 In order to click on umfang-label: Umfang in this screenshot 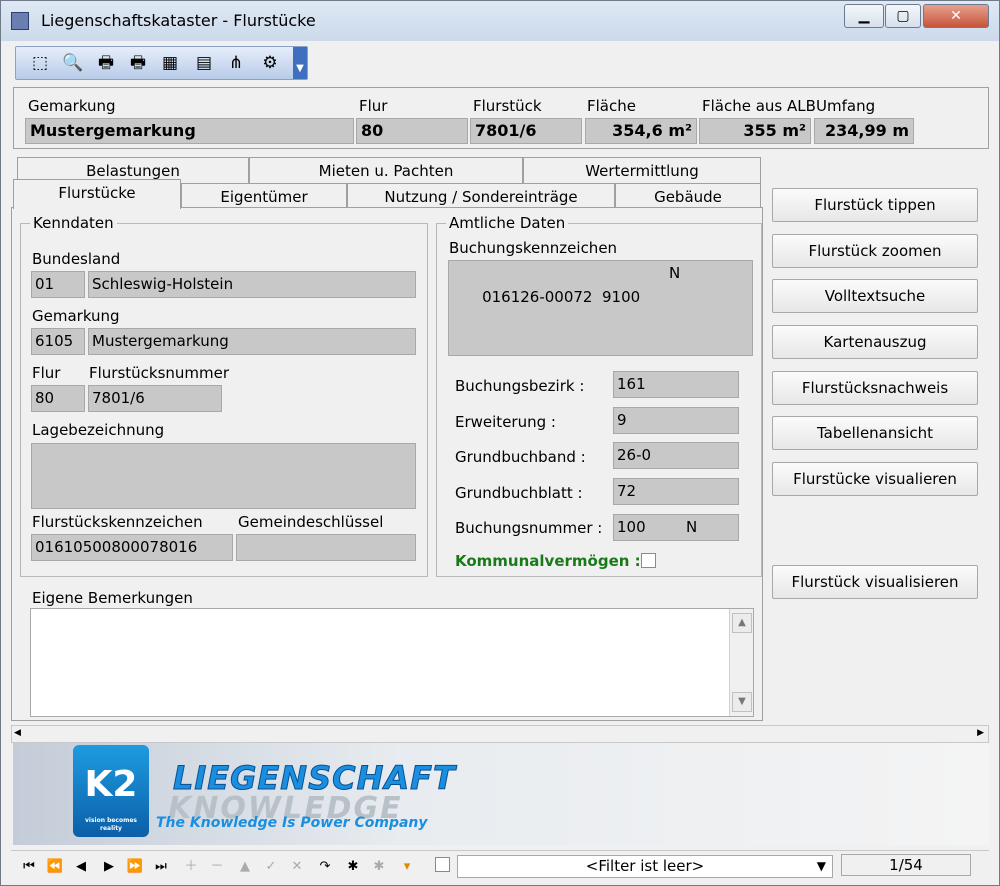, I will do `click(846, 106)`.